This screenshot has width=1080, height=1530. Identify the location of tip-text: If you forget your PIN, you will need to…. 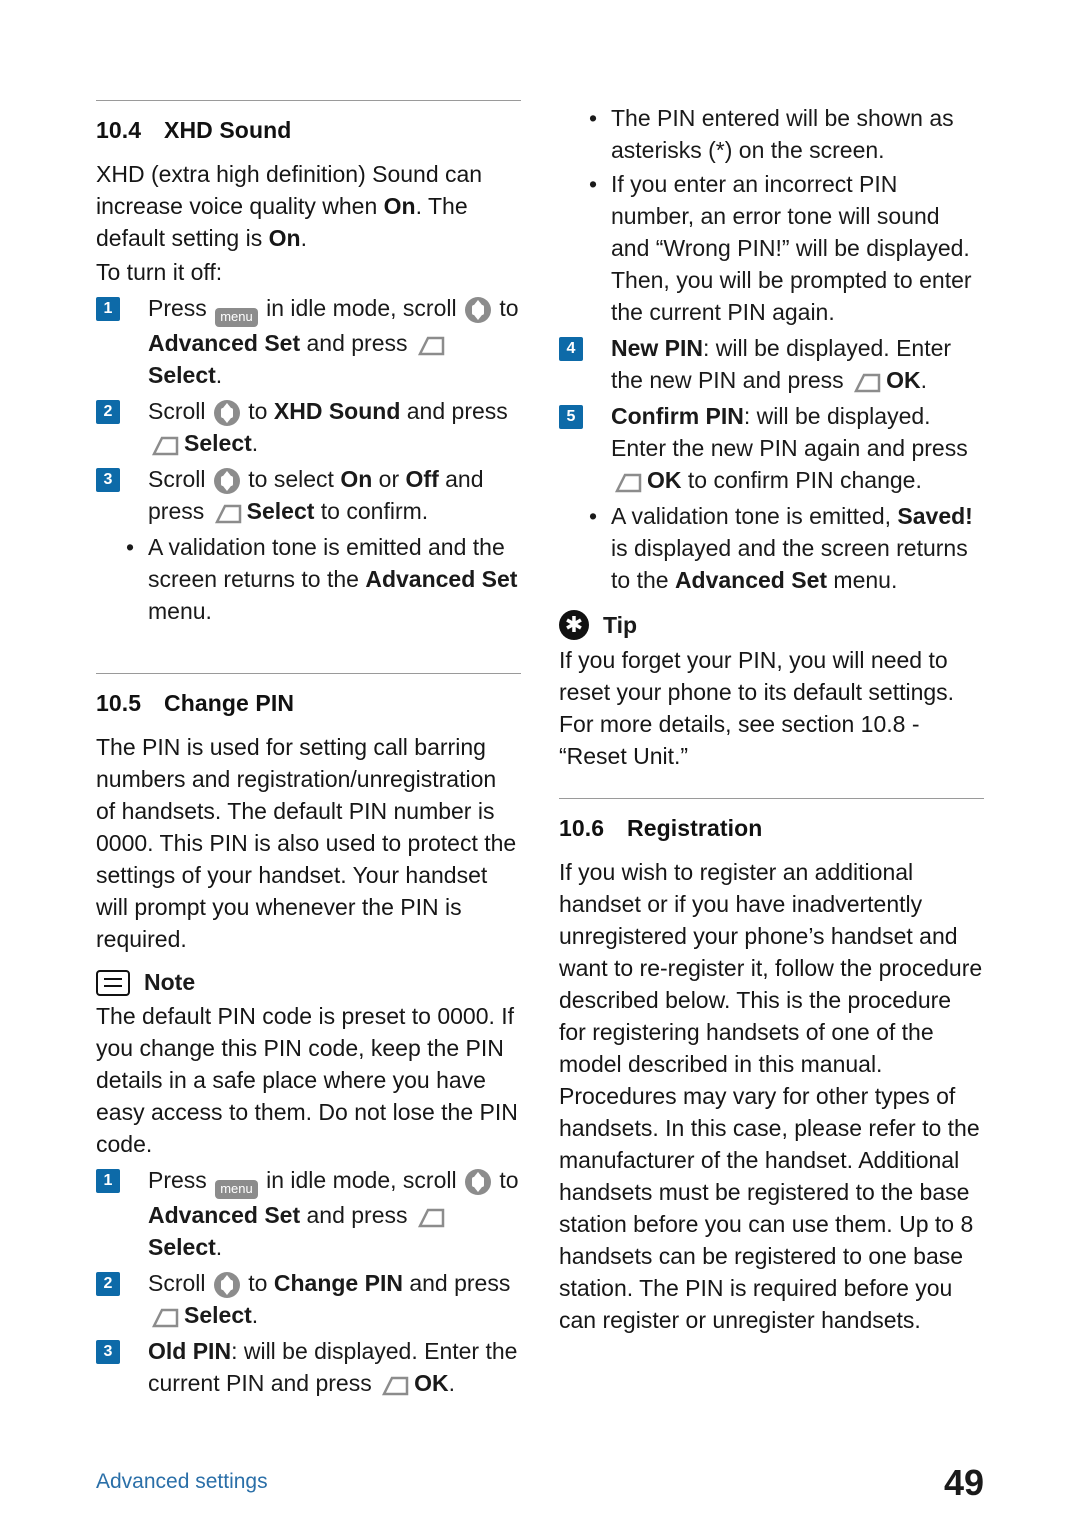
(757, 708).